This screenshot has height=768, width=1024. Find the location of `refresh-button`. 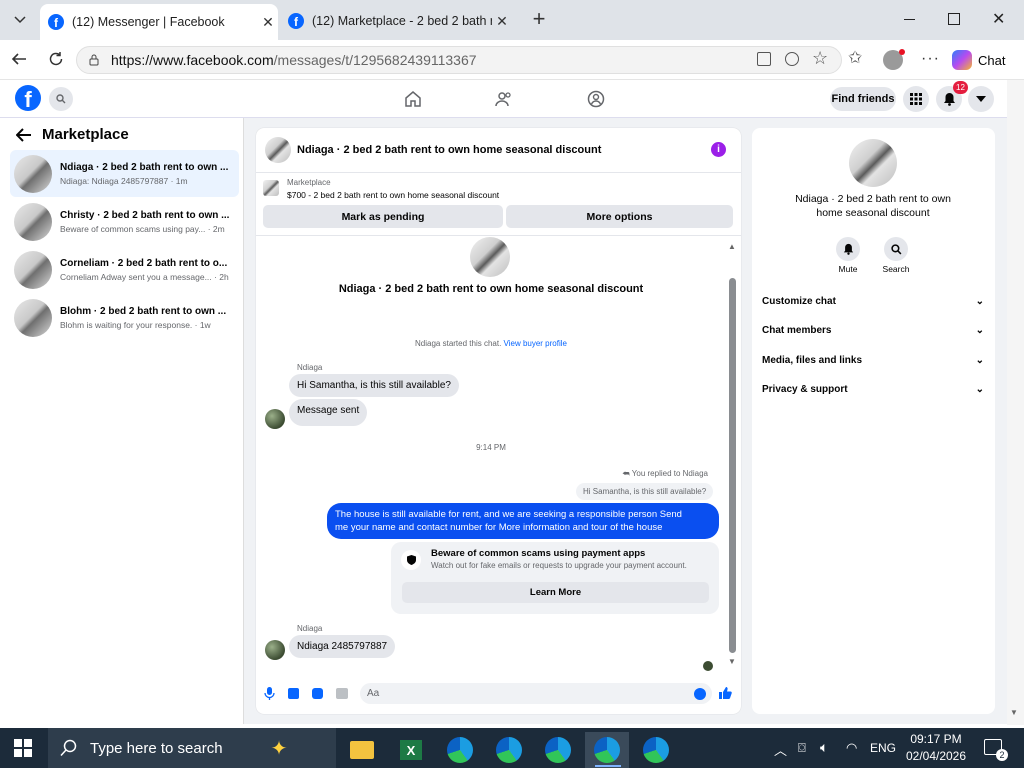

refresh-button is located at coordinates (57, 60).